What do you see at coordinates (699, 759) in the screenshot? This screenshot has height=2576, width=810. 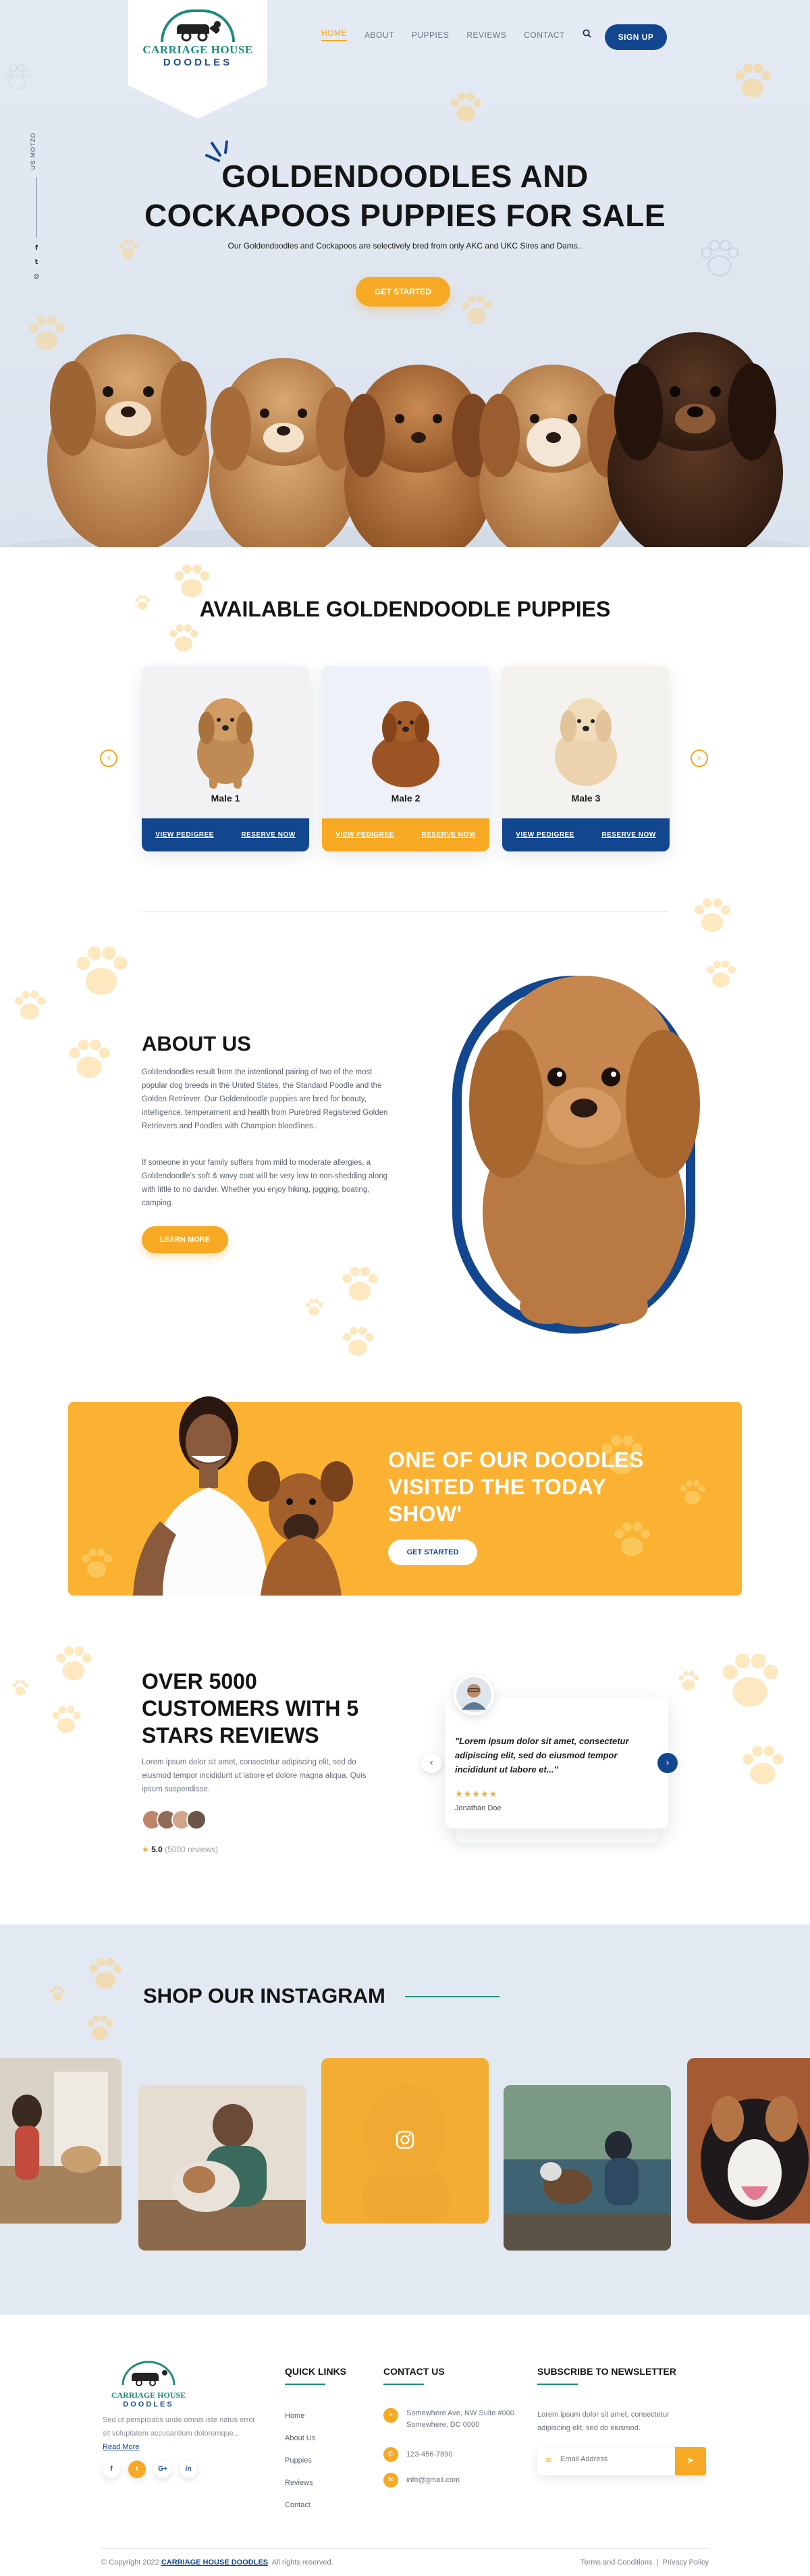 I see `carousel-next-button: ›` at bounding box center [699, 759].